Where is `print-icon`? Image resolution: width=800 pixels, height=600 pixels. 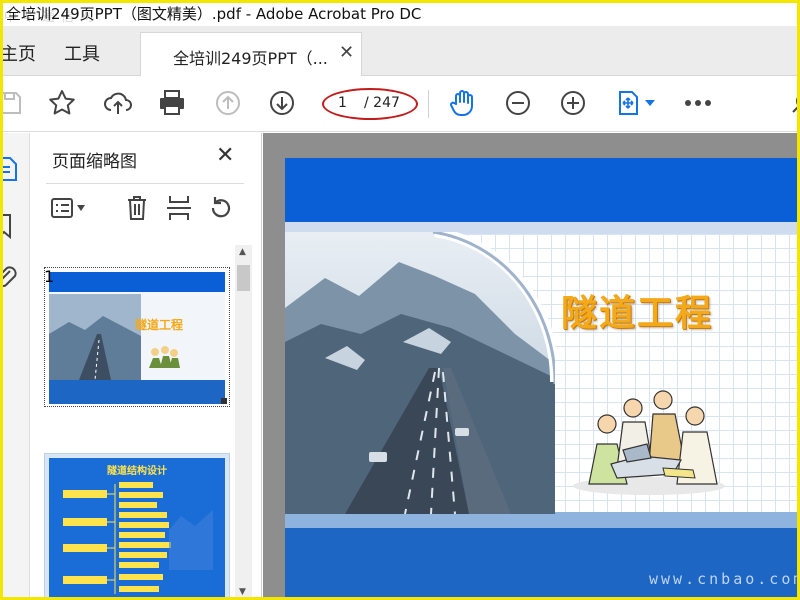
print-icon is located at coordinates (172, 103).